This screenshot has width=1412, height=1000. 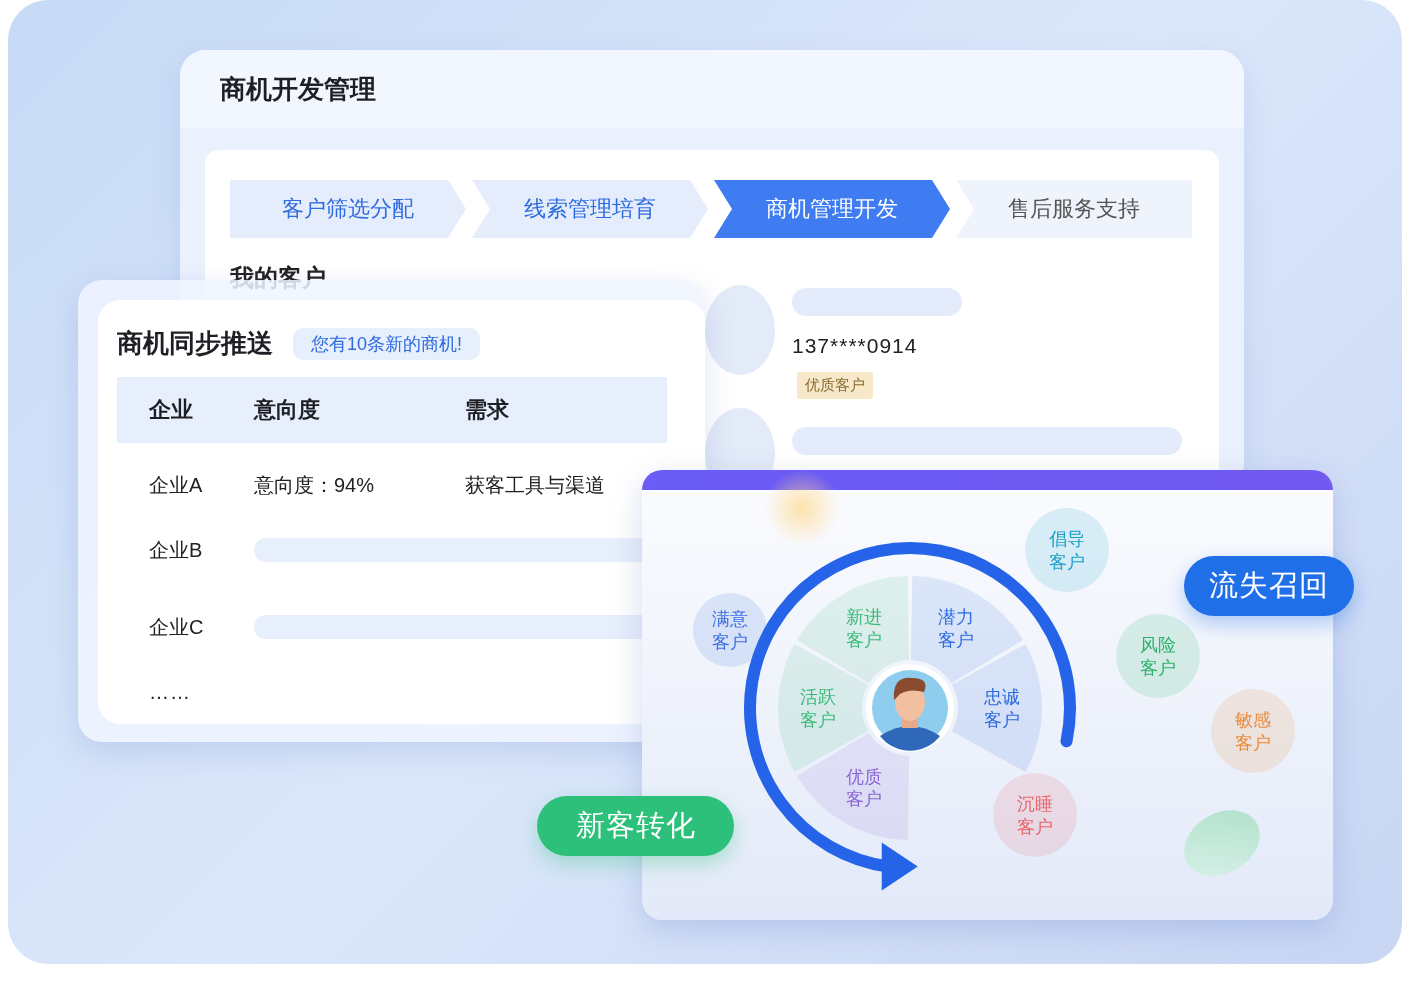 What do you see at coordinates (864, 788) in the screenshot?
I see `segment-label: 优质客户` at bounding box center [864, 788].